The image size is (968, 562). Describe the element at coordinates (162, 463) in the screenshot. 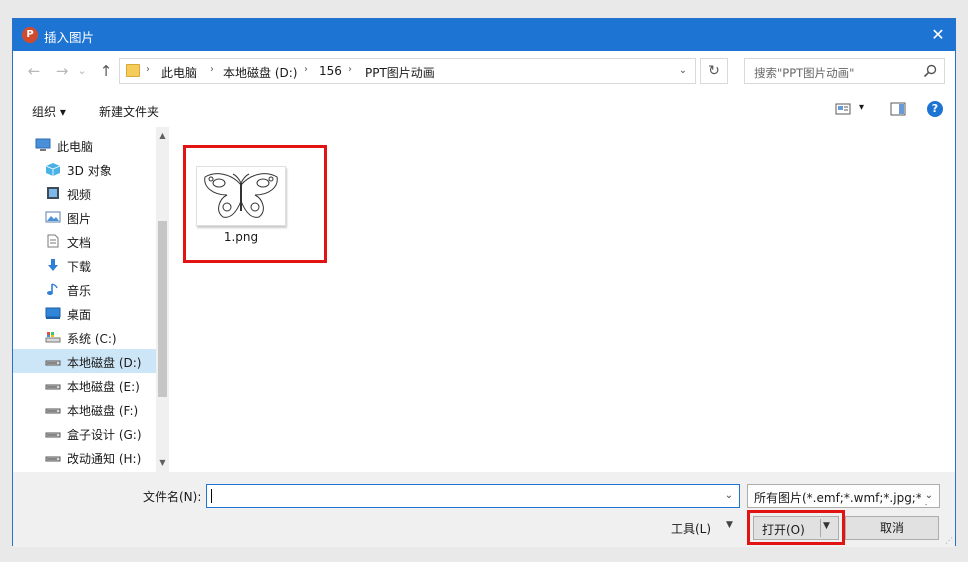

I see `scroll-down-icon: ▼` at that location.